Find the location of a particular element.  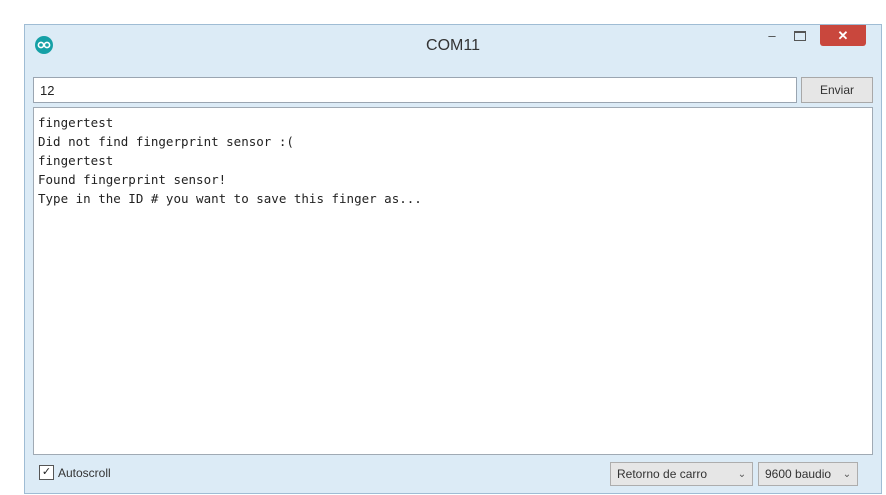

serial-input is located at coordinates (415, 90).